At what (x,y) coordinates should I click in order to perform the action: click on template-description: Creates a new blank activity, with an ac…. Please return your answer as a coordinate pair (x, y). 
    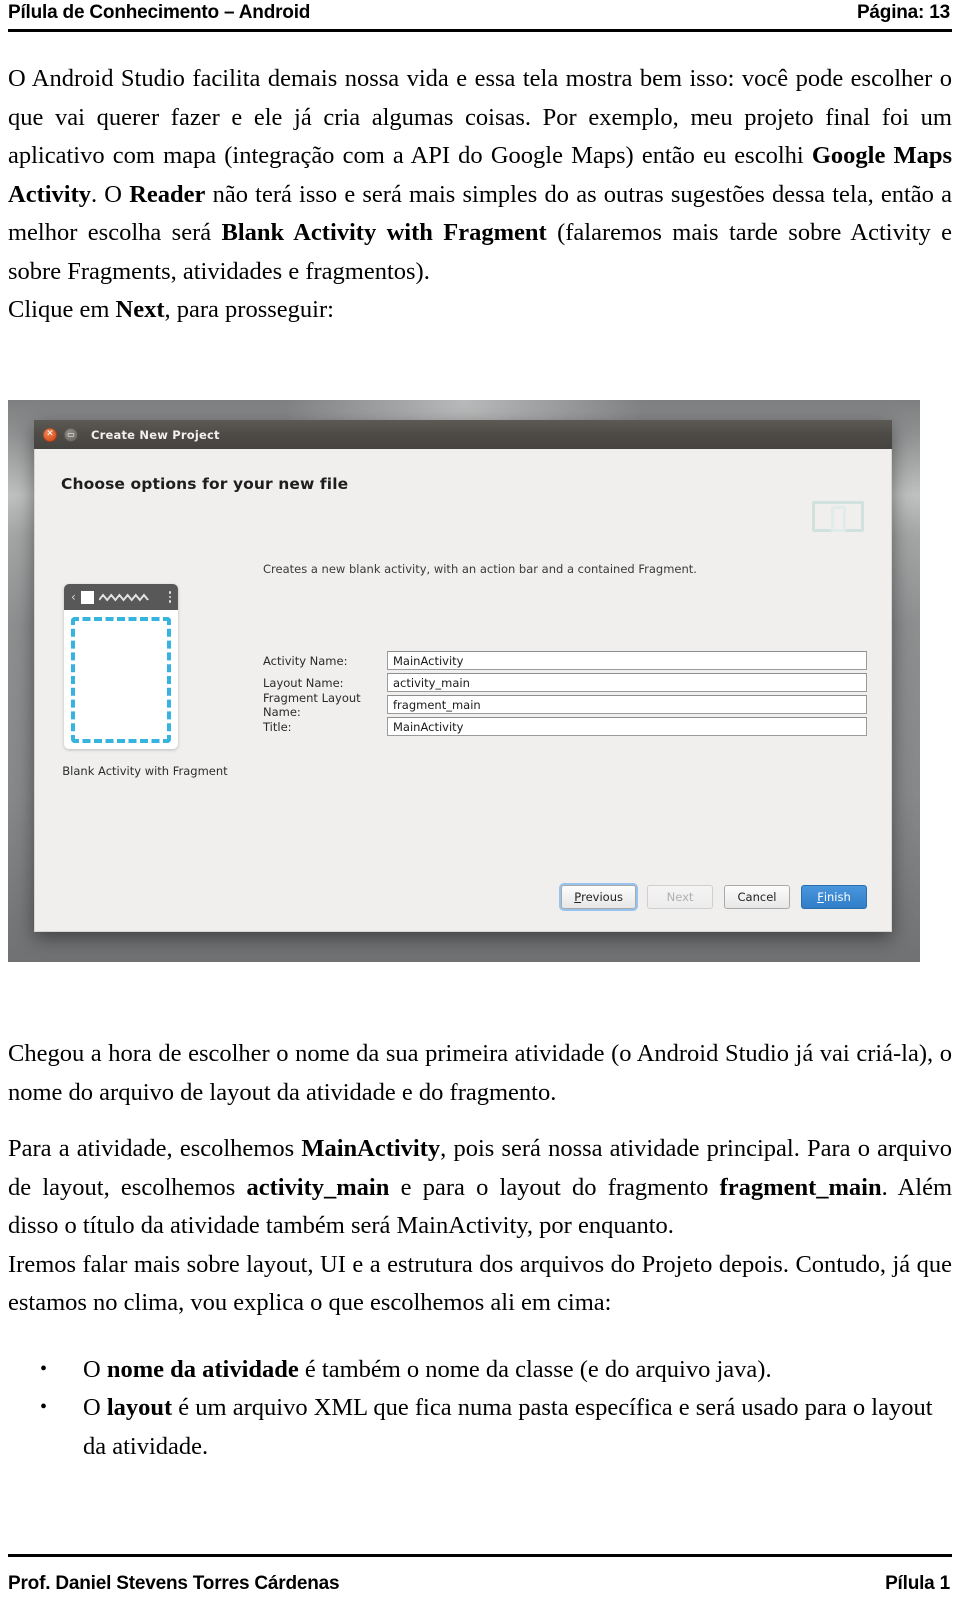
    Looking at the image, I should click on (480, 569).